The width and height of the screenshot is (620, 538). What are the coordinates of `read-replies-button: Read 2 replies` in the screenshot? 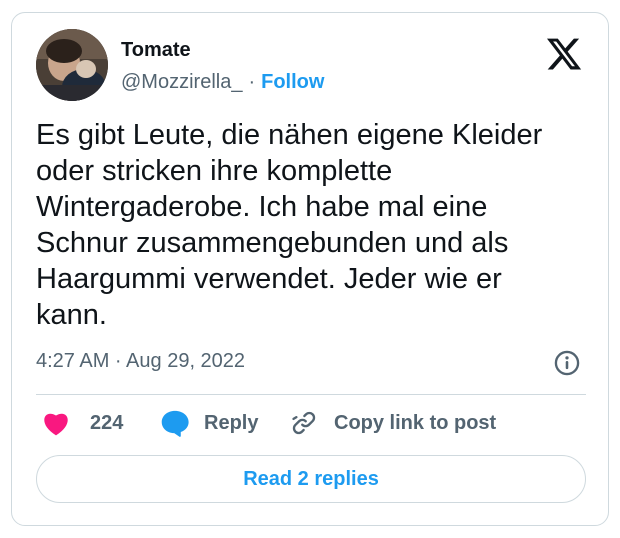 It's located at (311, 479).